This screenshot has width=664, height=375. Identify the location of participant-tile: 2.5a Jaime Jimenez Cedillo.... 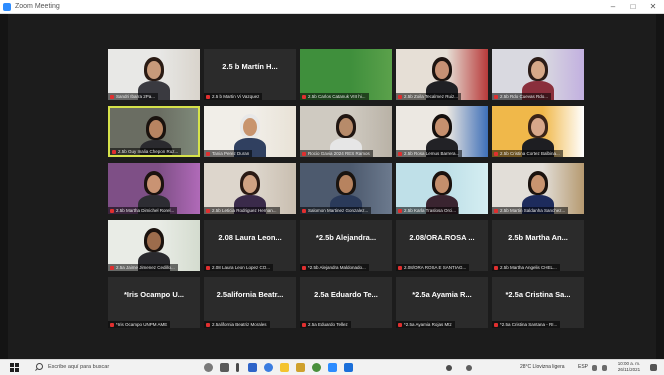
(154, 245).